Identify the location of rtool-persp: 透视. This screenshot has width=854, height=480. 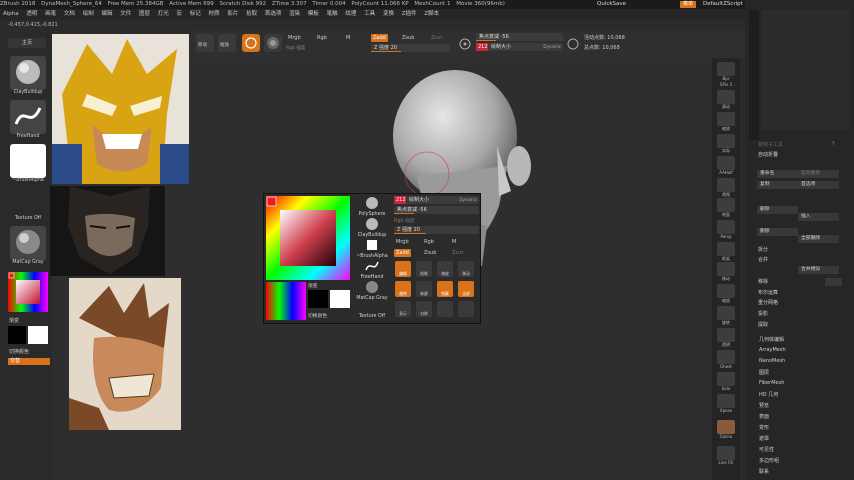
(726, 188).